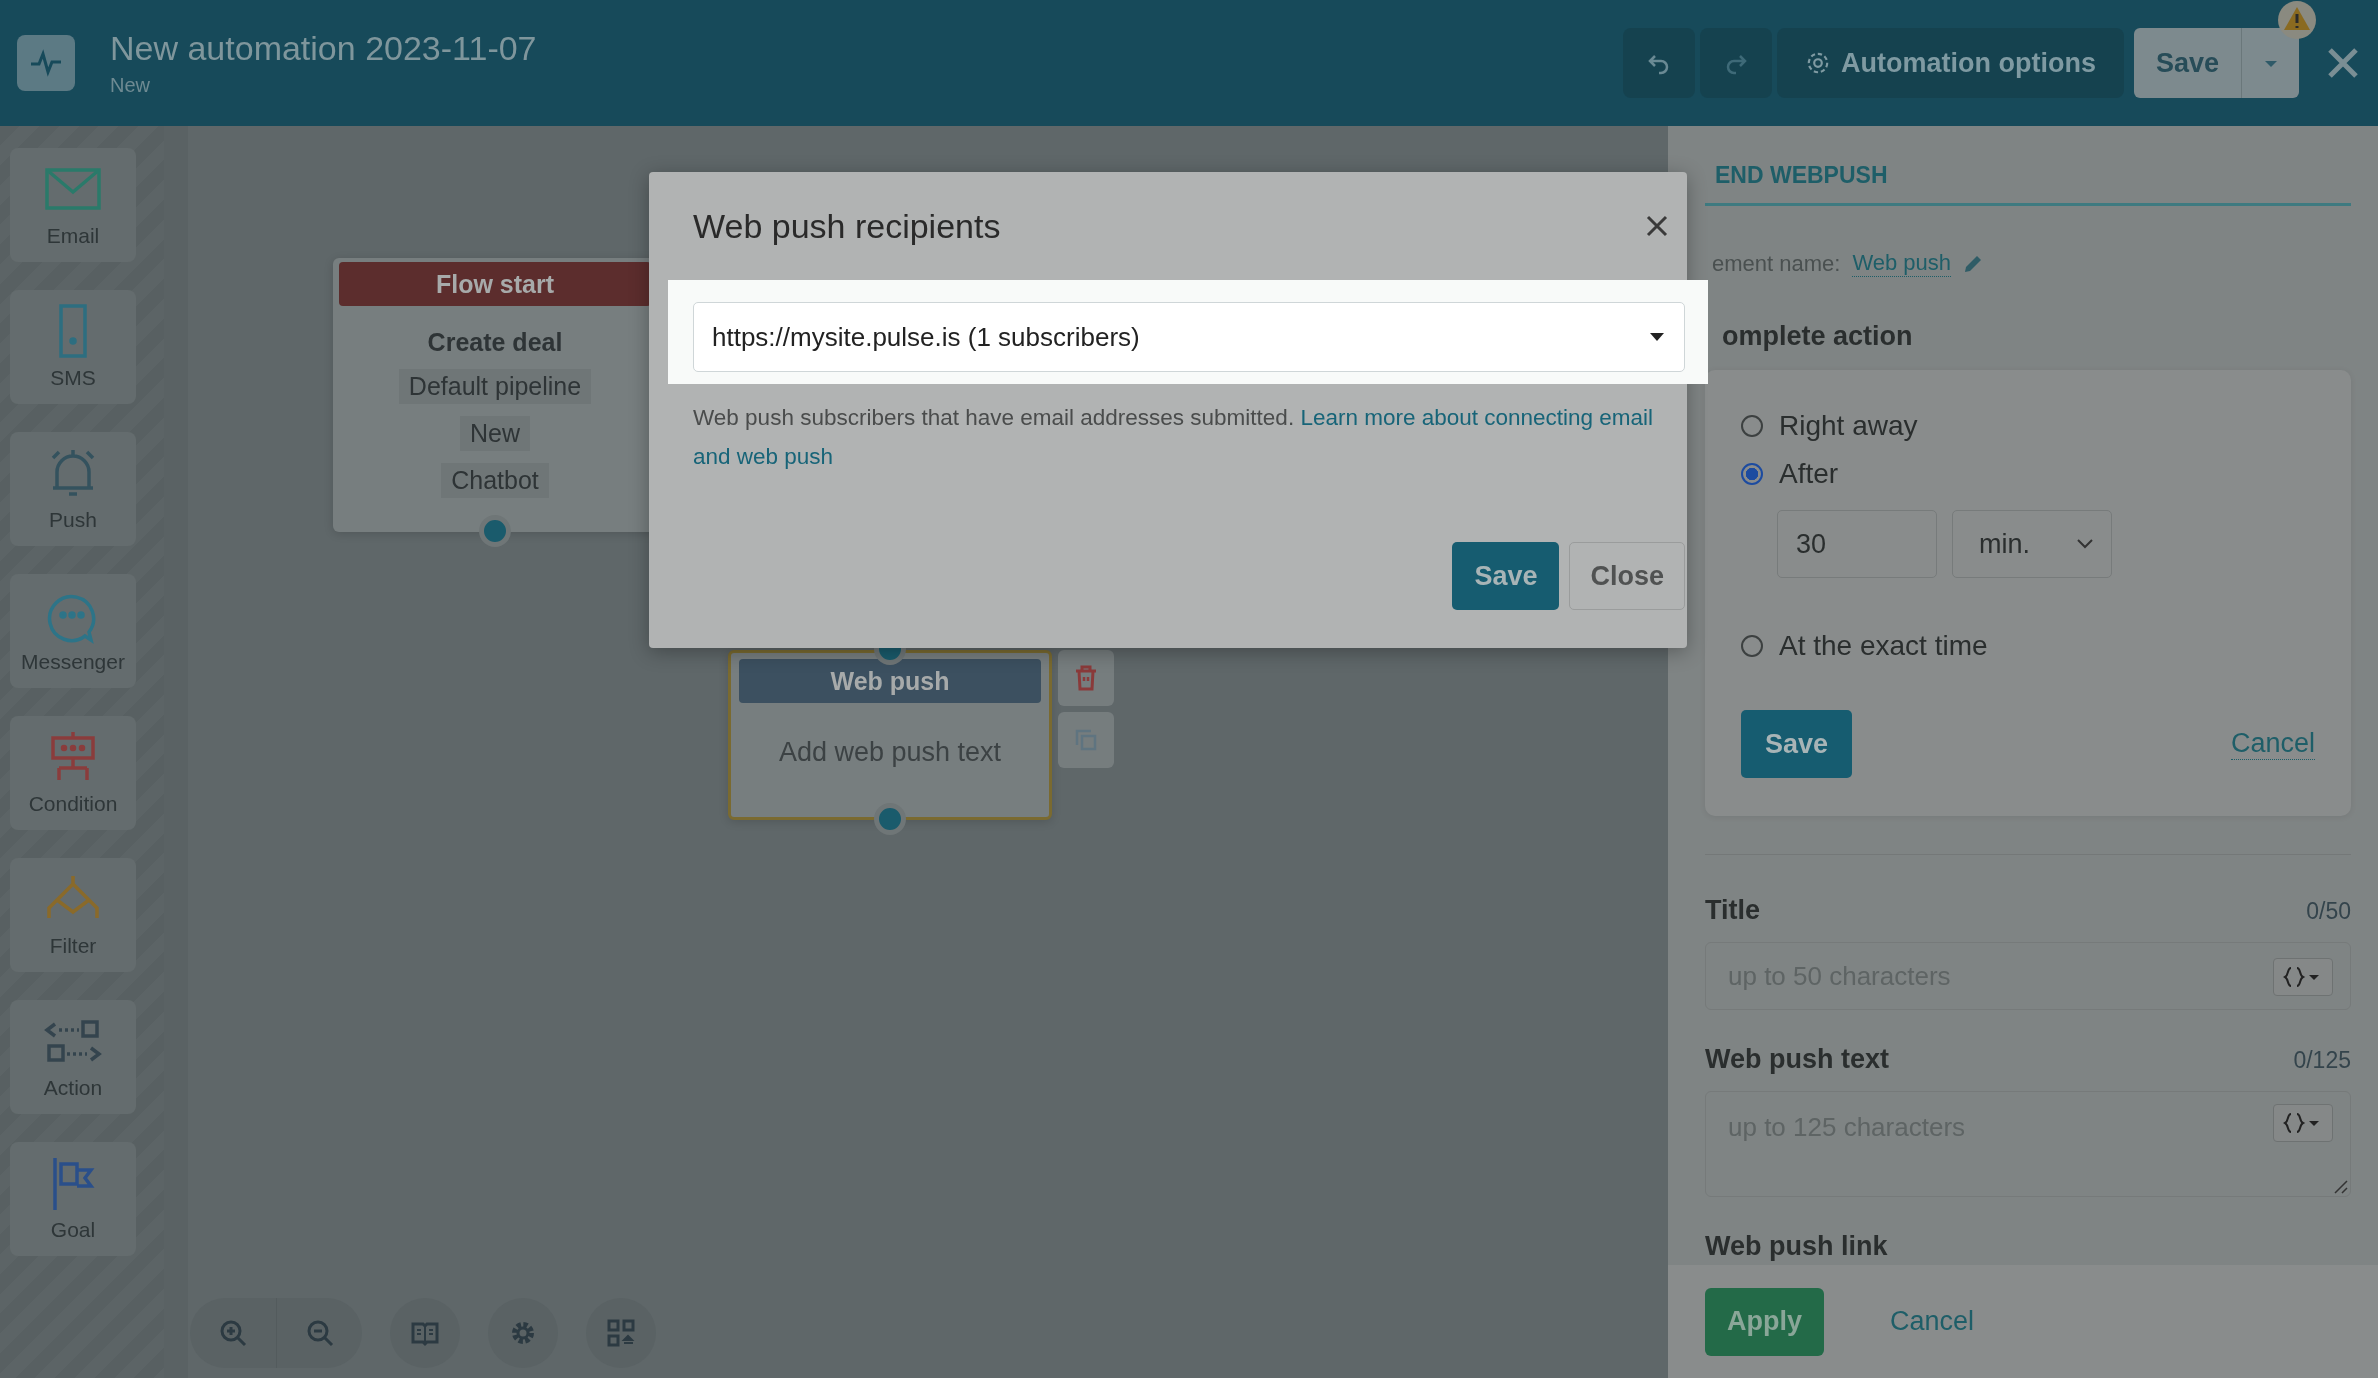 This screenshot has width=2378, height=1378. Describe the element at coordinates (2340, 1186) in the screenshot. I see `resize-grip-icon` at that location.